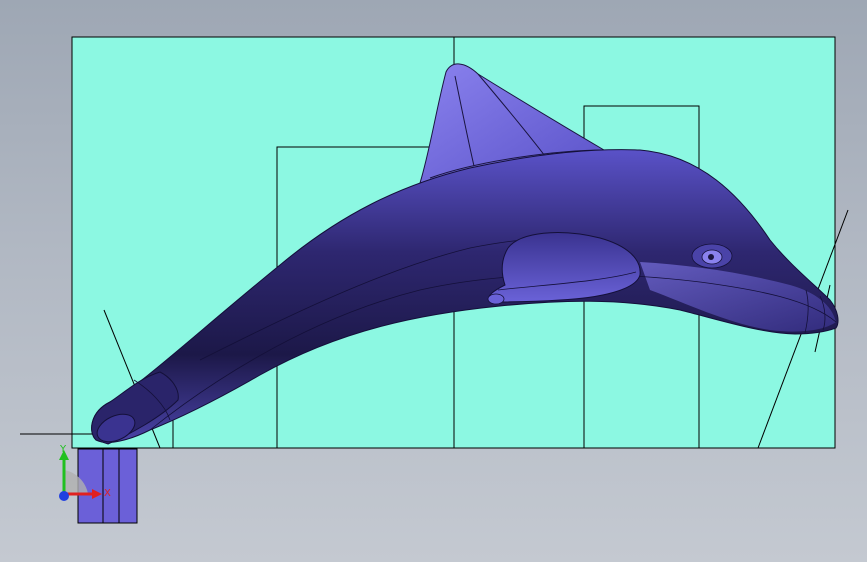 The image size is (867, 562). I want to click on z-axis-dot, so click(64, 496).